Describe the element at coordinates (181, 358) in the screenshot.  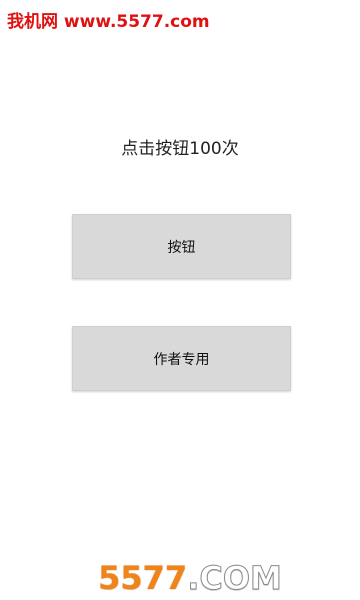
I see `author-only-button: 作者专用` at that location.